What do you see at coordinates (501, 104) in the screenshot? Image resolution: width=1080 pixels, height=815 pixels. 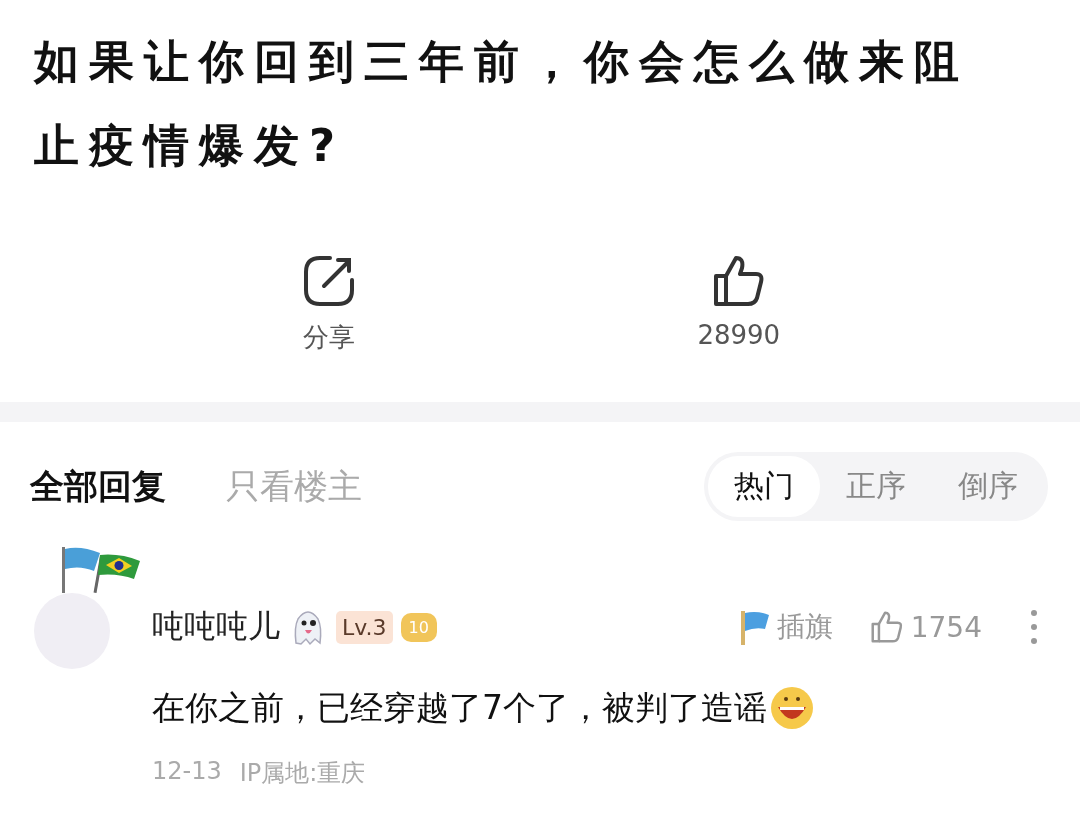 I see `question-title: 如果让你回到三年前，你会怎么做来阻止疫情爆发?` at bounding box center [501, 104].